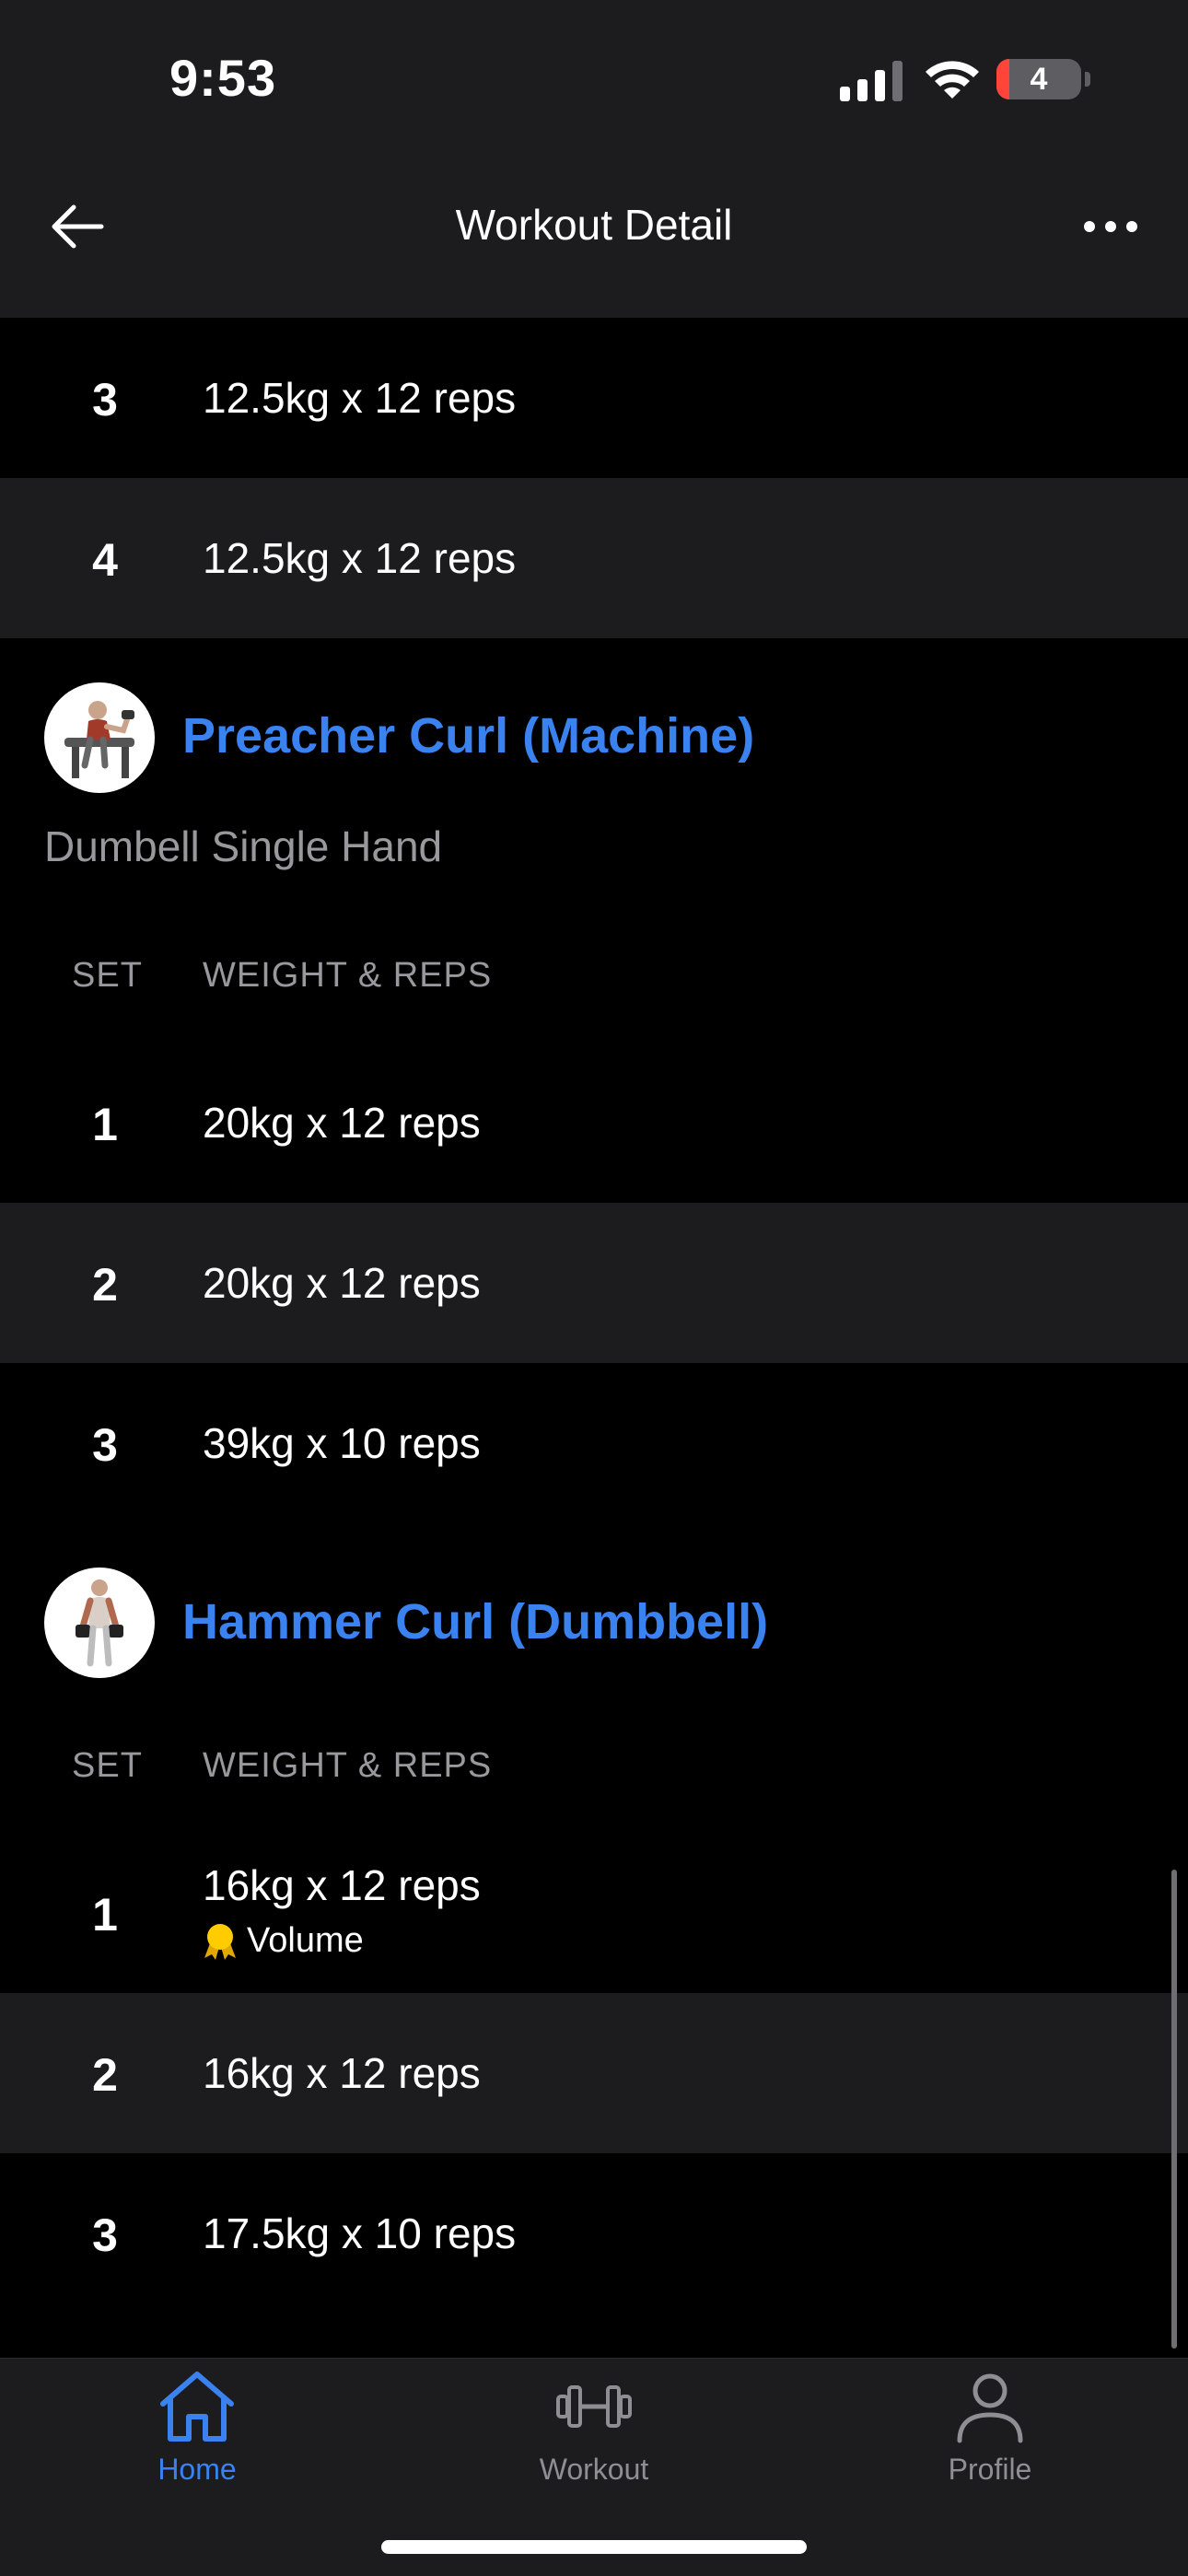 The image size is (1188, 2576). I want to click on person-icon, so click(990, 2408).